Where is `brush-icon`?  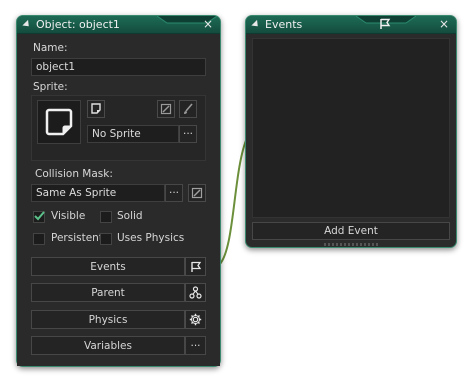 brush-icon is located at coordinates (188, 108).